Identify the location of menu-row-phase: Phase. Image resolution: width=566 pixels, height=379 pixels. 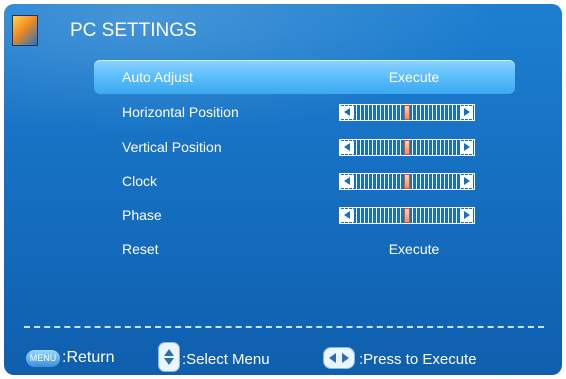
(304, 215).